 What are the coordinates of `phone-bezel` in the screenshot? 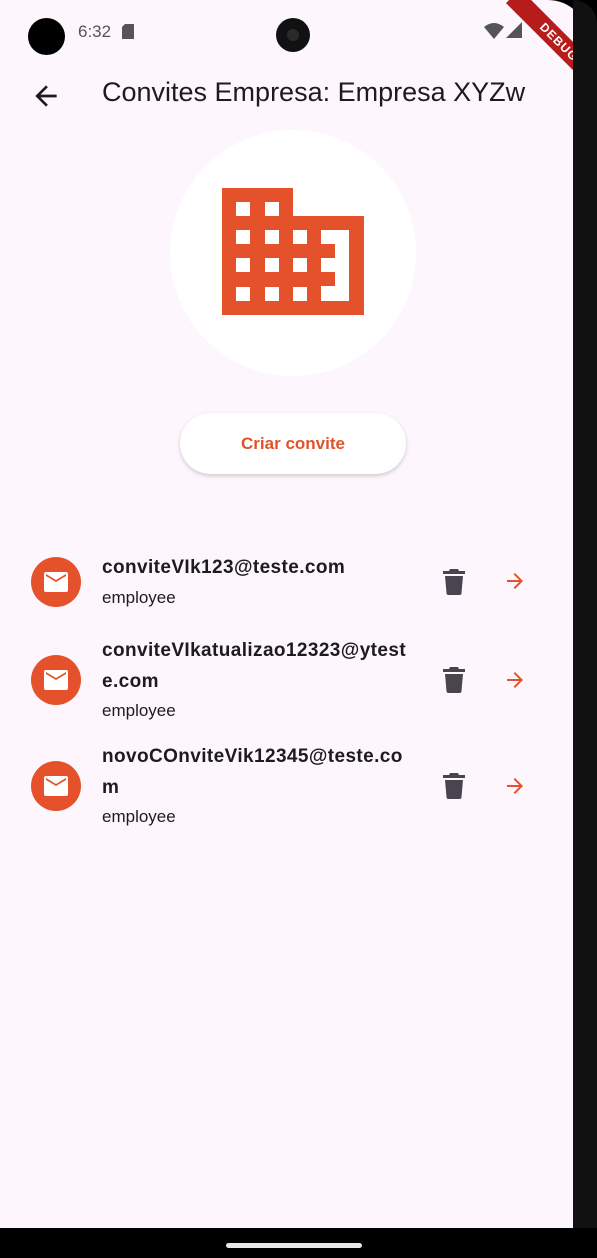 It's located at (585, 629).